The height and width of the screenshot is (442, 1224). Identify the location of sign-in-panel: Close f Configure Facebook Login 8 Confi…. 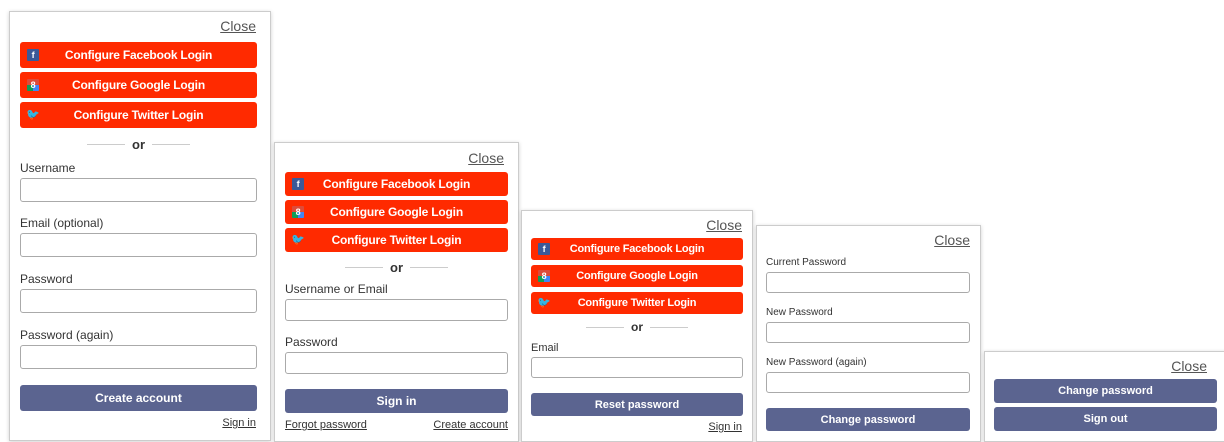
(396, 292).